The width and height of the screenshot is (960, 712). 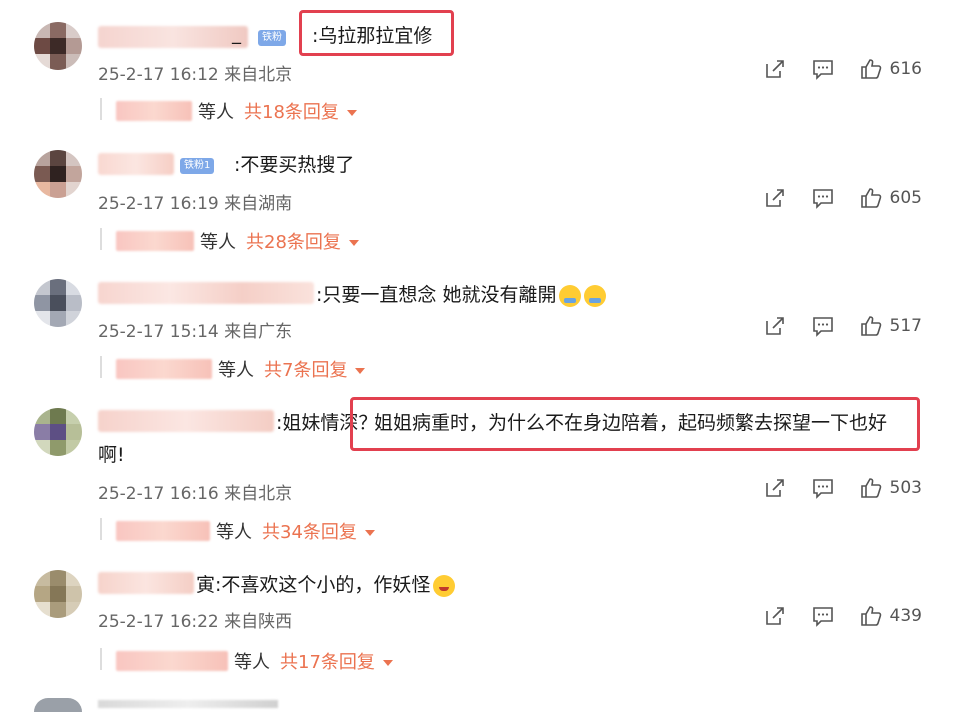 I want to click on comment-text-continued: 啊!, so click(x=111, y=455).